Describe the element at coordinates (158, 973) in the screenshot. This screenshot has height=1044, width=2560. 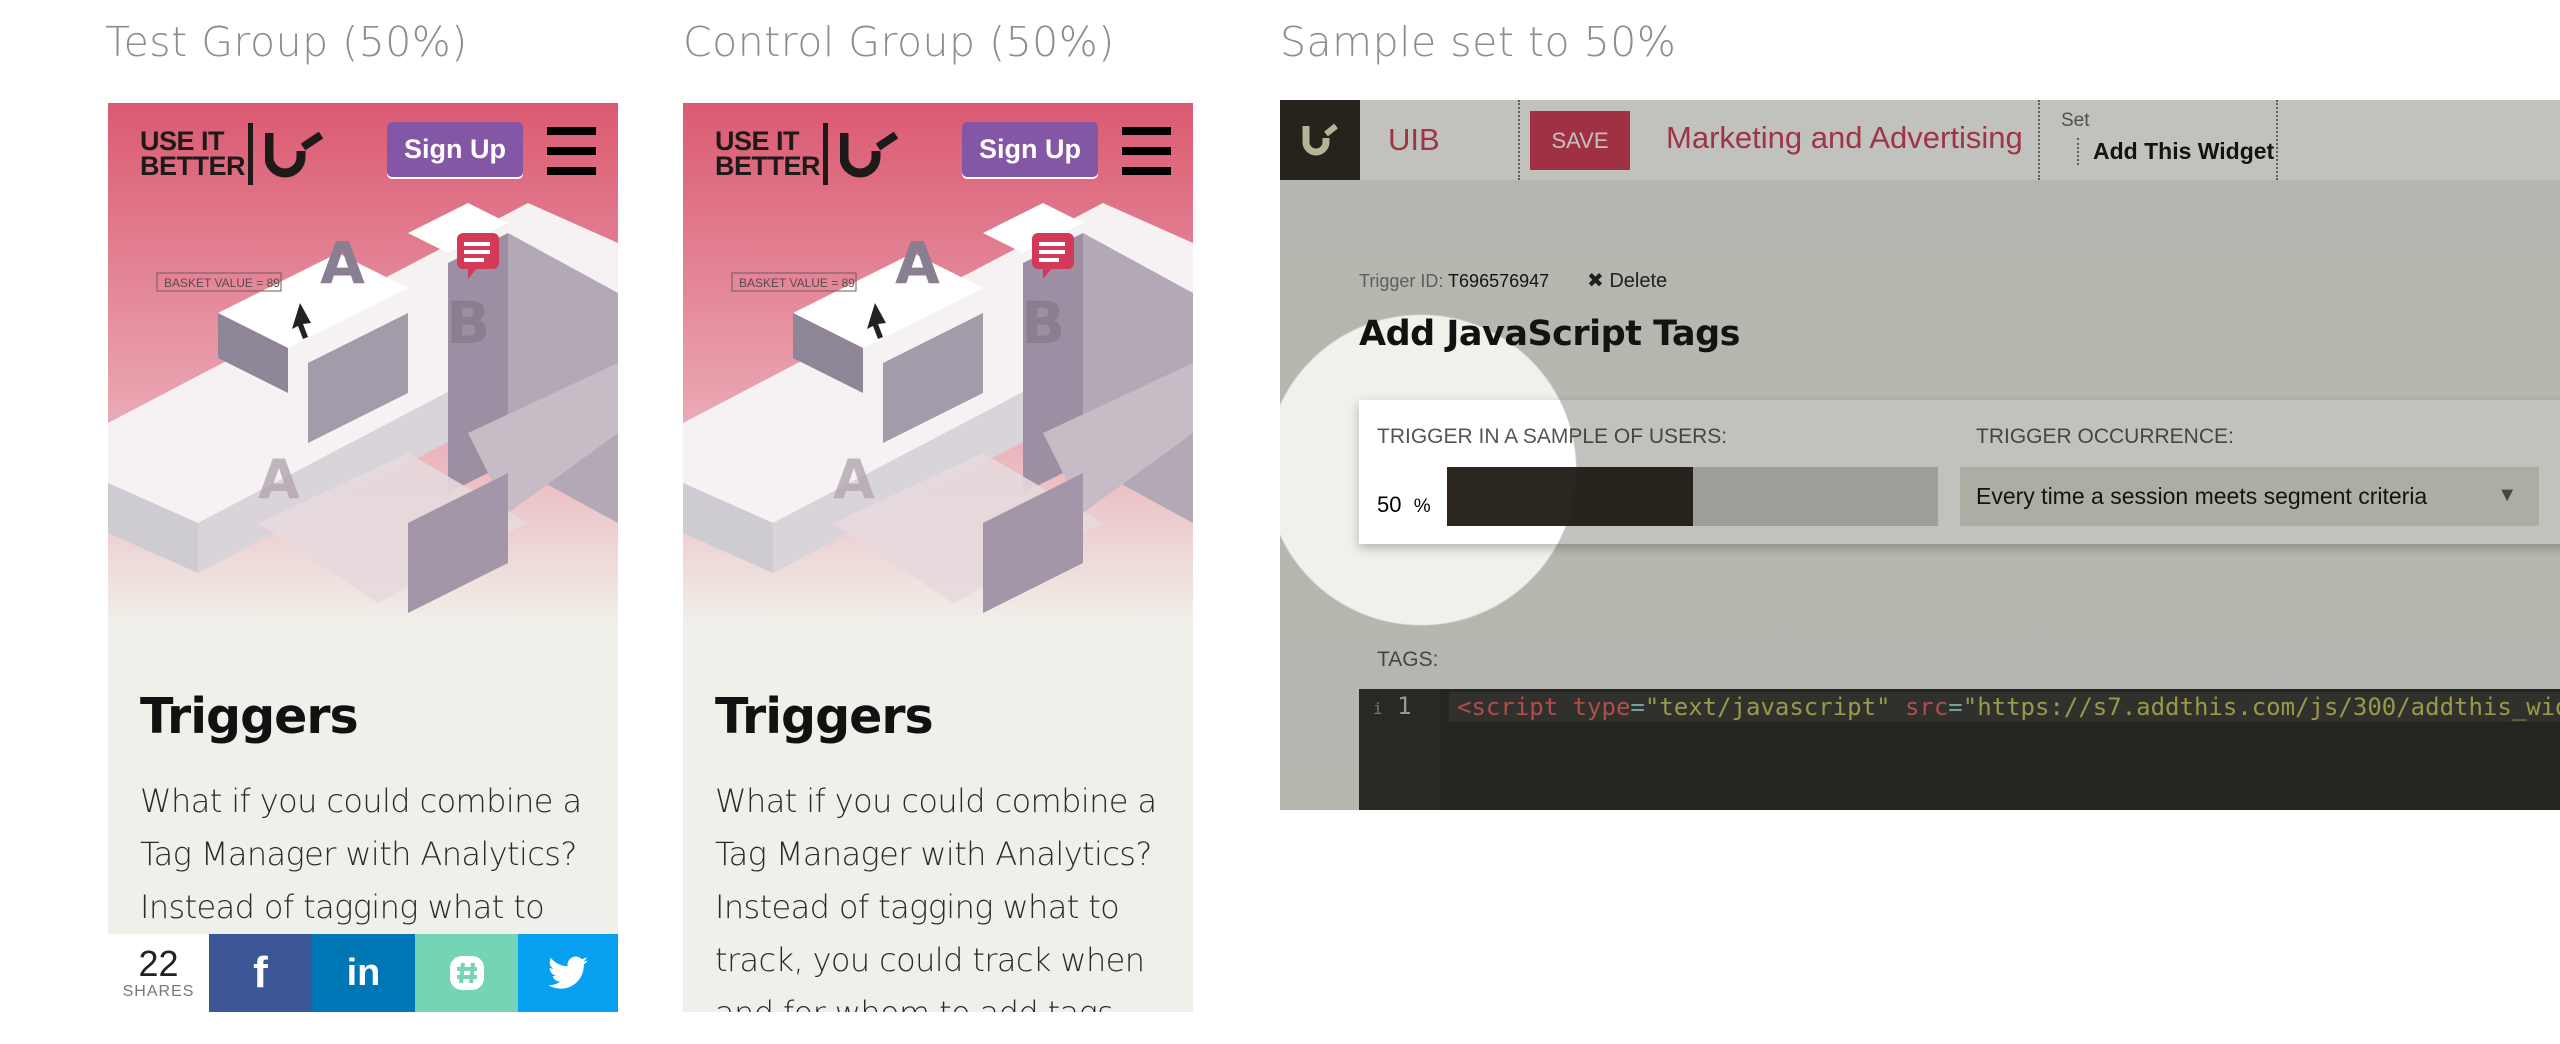
I see `share-count: 22 SHARES` at that location.